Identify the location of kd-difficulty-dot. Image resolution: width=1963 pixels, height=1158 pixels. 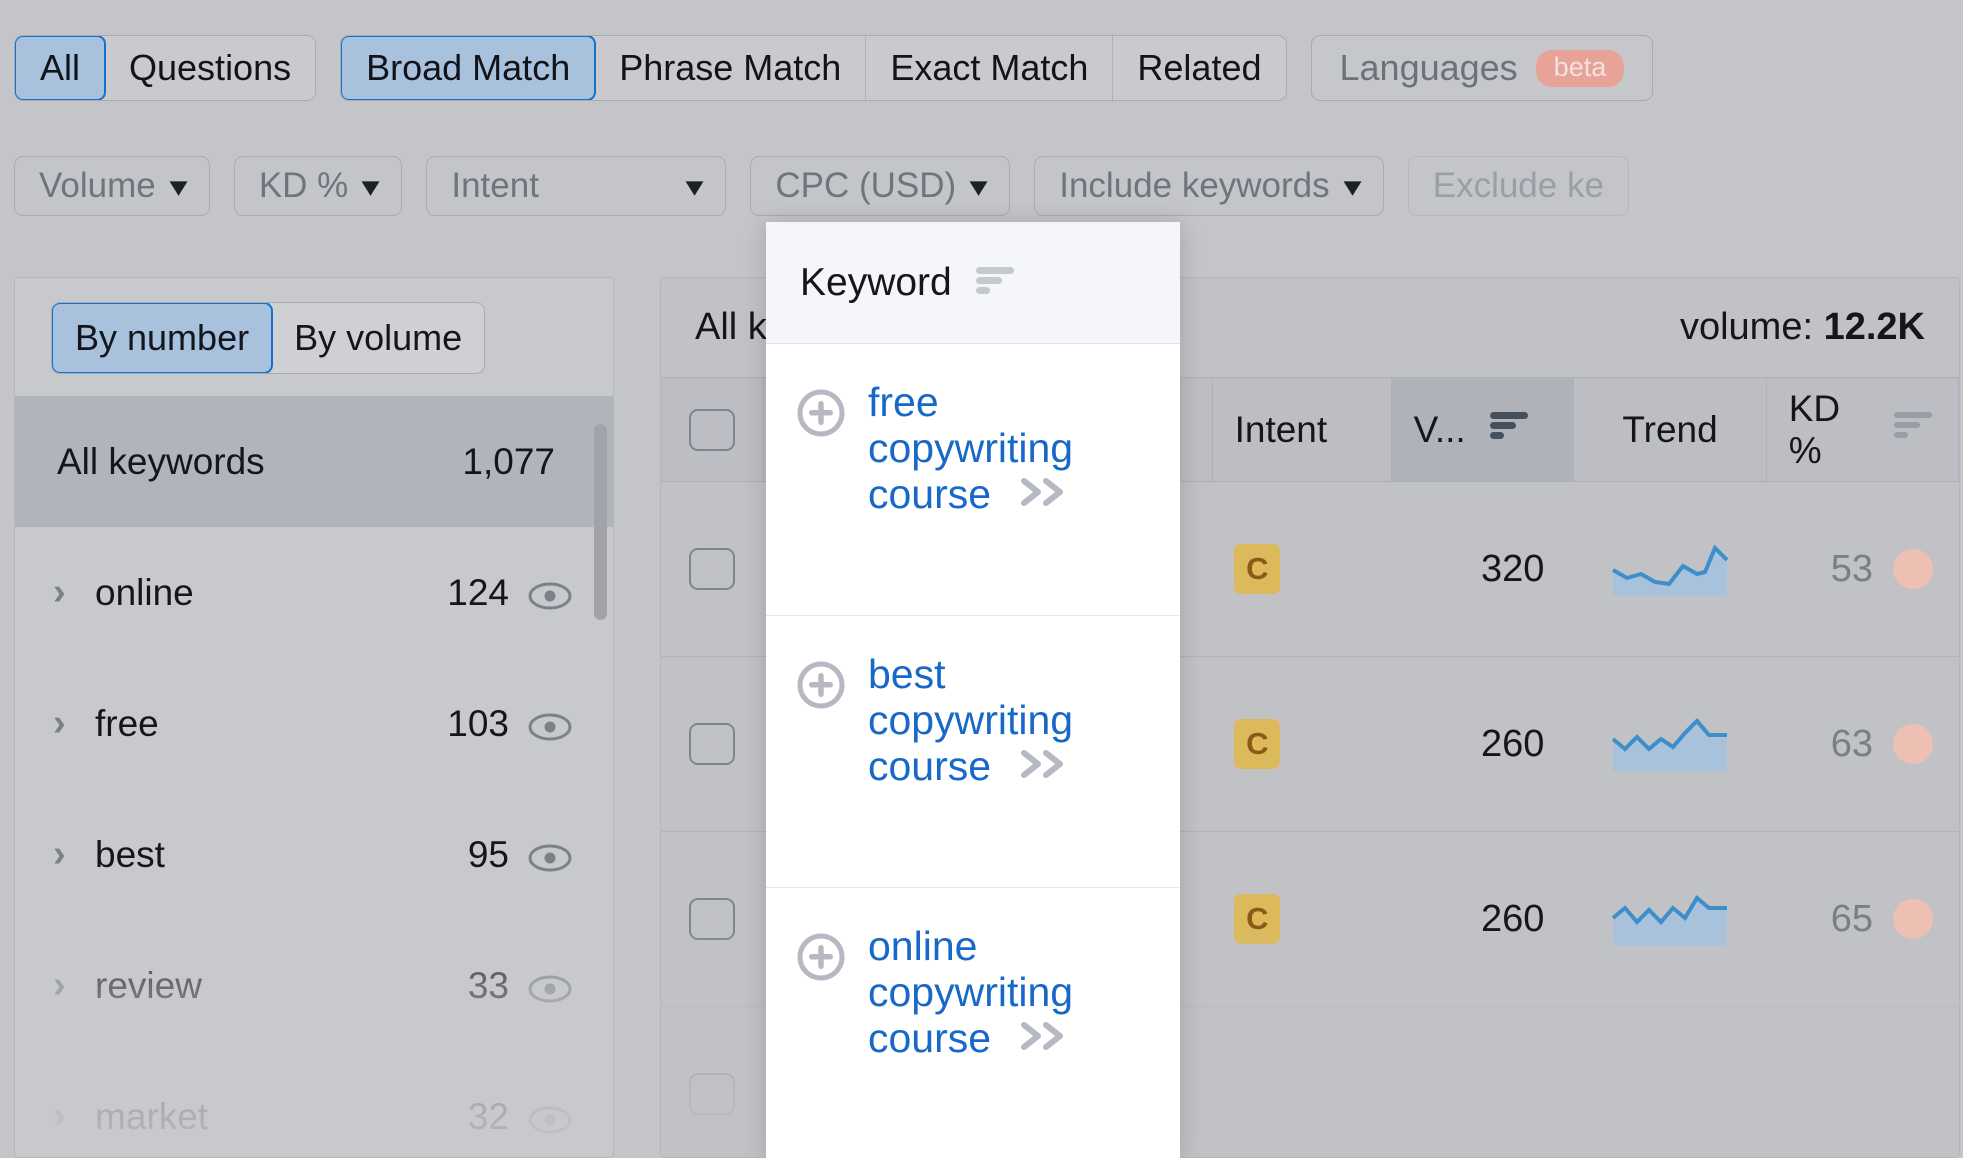
(1912, 919).